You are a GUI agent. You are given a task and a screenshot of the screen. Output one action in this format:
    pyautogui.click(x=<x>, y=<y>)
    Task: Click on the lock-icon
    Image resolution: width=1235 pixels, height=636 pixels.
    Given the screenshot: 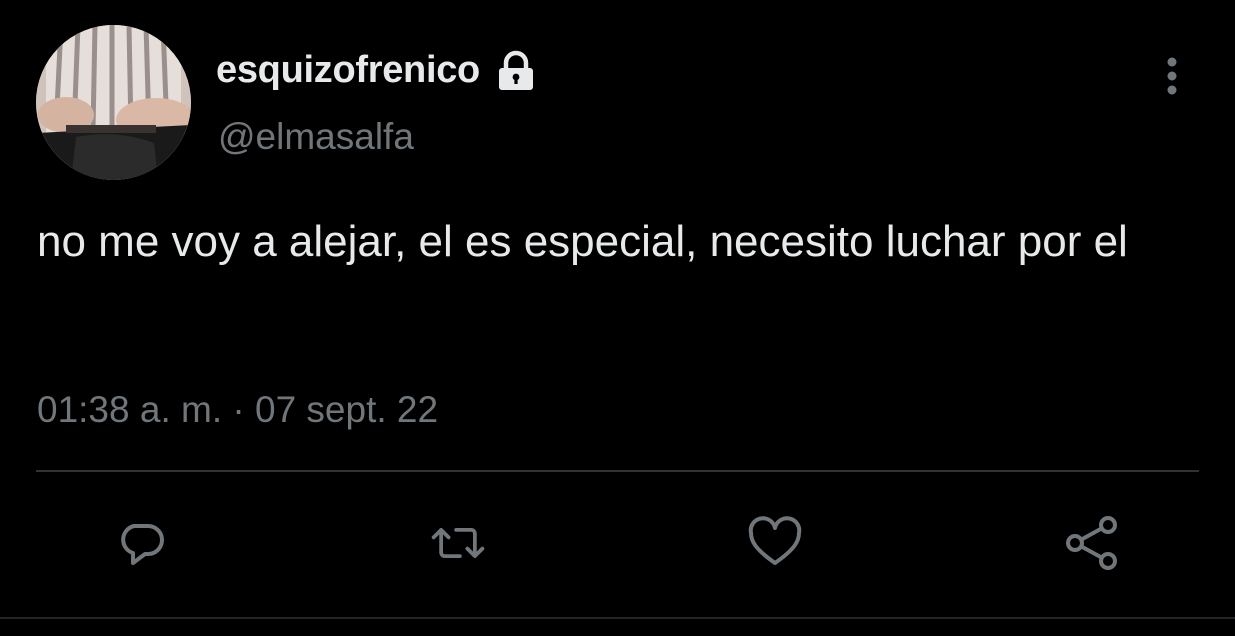 What is the action you would take?
    pyautogui.click(x=516, y=72)
    